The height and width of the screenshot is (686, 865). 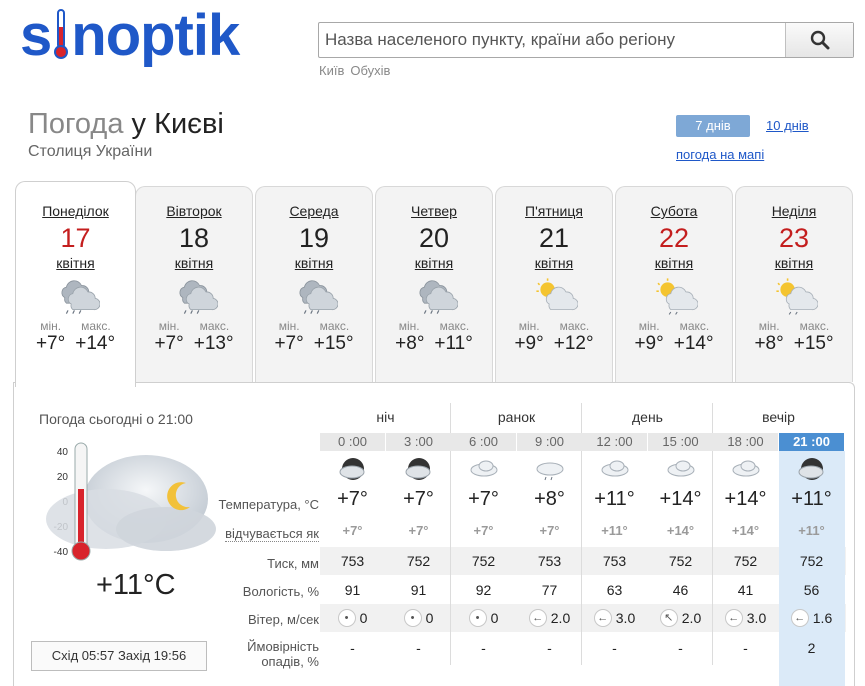 What do you see at coordinates (280, 591) in the screenshot?
I see `label-humidity: Вологість, %` at bounding box center [280, 591].